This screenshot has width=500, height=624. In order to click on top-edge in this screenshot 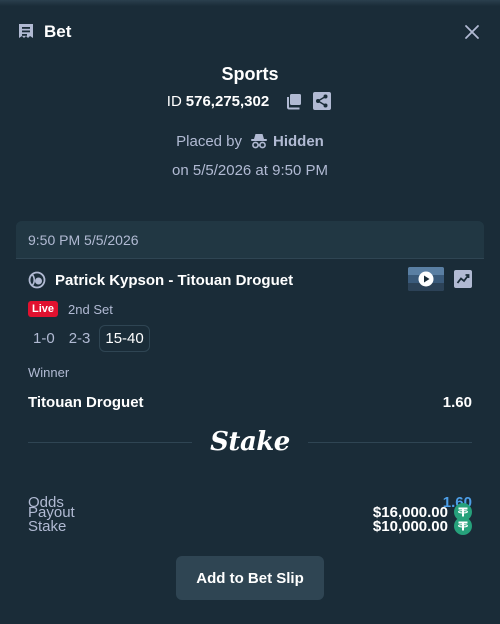, I will do `click(250, 3)`.